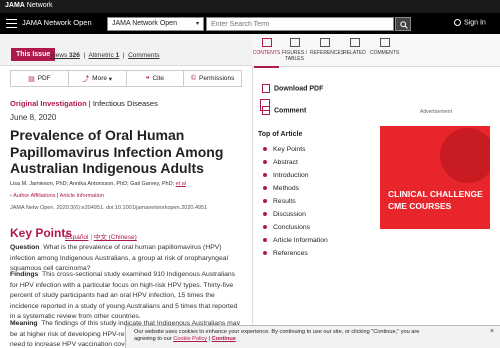 This screenshot has height=348, width=500. I want to click on article-information-link: Article Information, so click(82, 196).